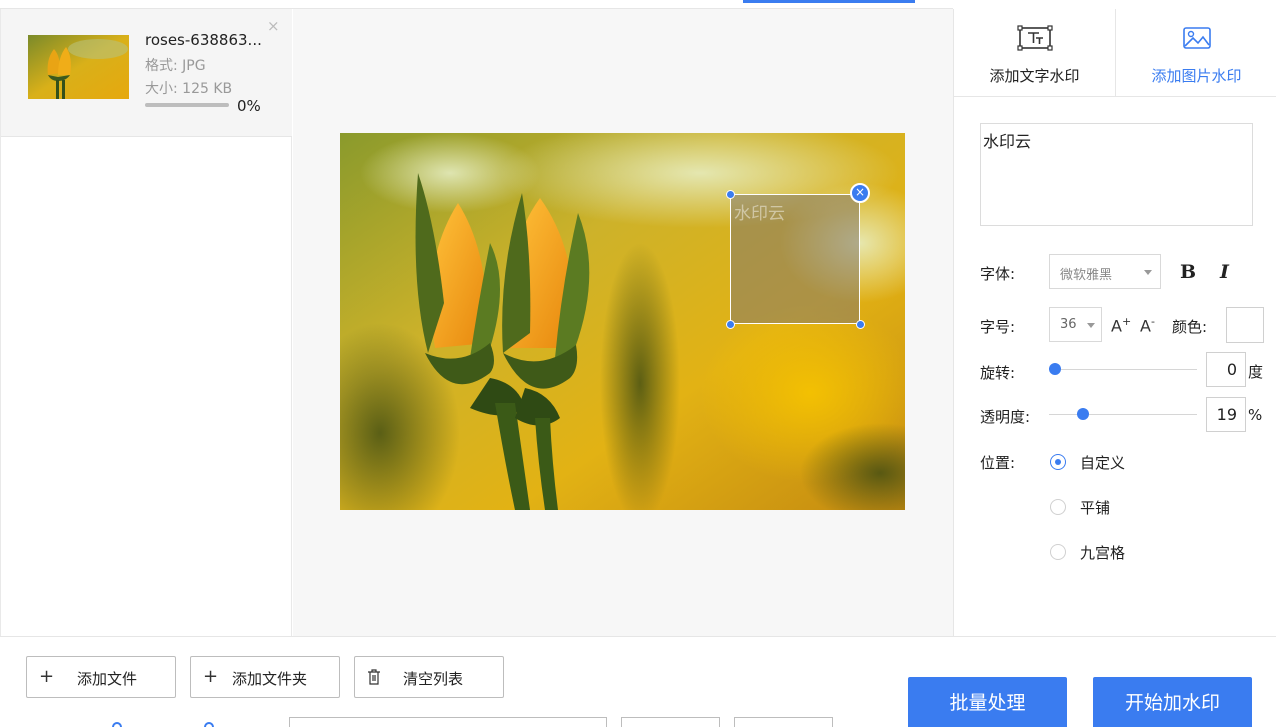 This screenshot has height=727, width=1276. I want to click on active-tab-indicator, so click(829, 1).